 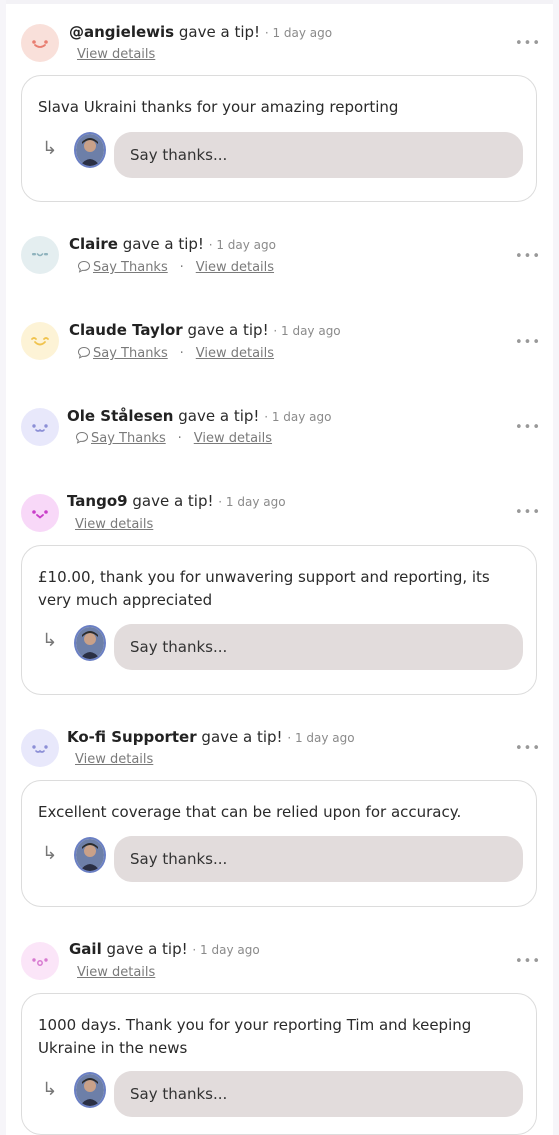 What do you see at coordinates (3, 567) in the screenshot?
I see `left-gutter` at bounding box center [3, 567].